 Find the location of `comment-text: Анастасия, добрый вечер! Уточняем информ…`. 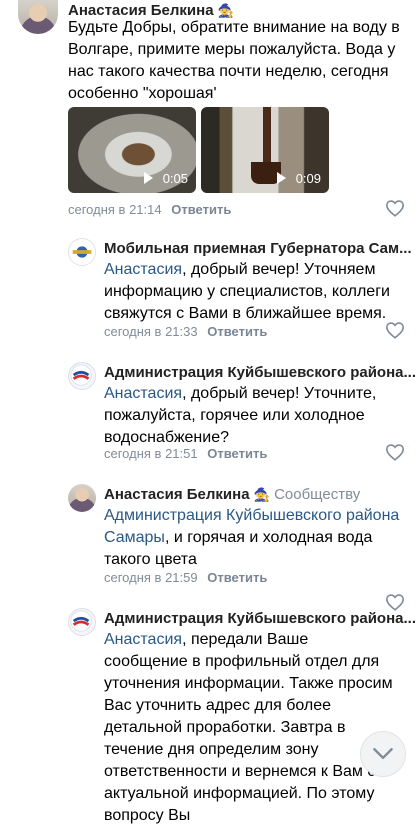

comment-text: Анастасия, добрый вечер! Уточняем информ… is located at coordinates (247, 291).